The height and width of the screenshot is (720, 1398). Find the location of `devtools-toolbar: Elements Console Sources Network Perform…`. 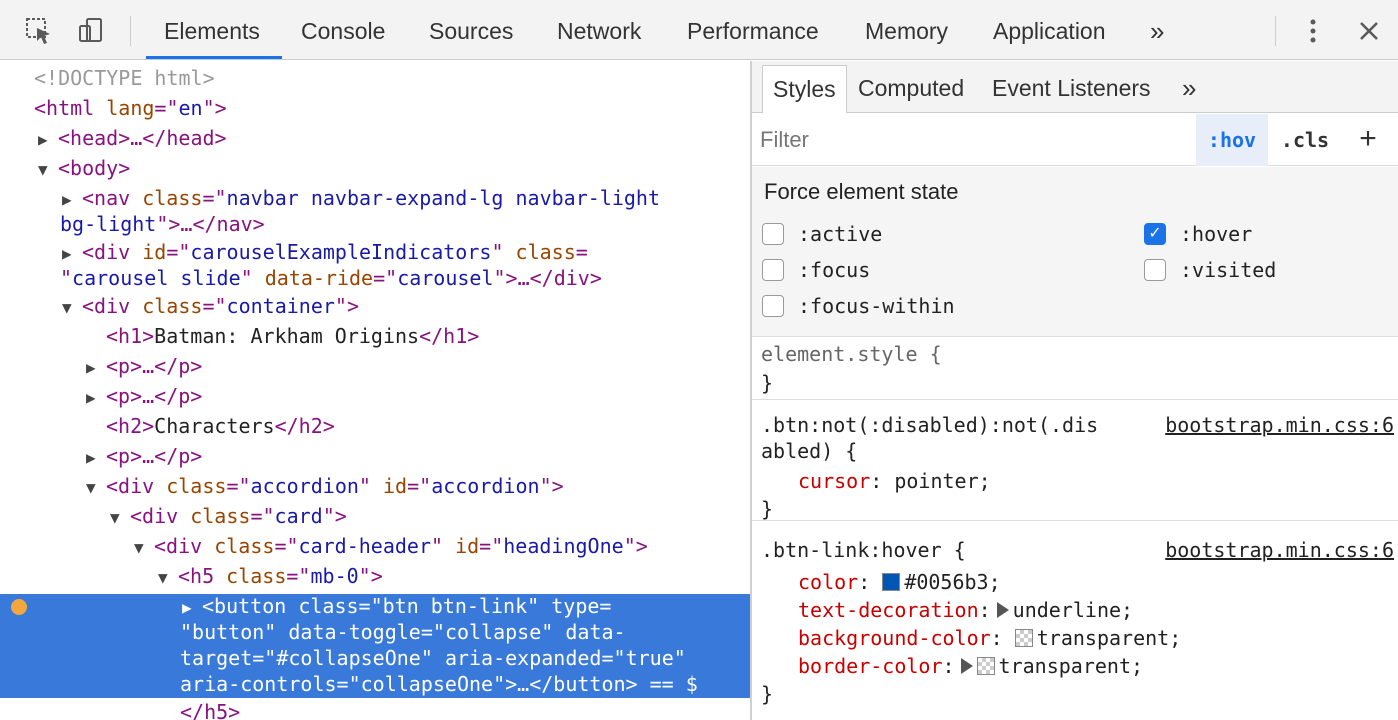

devtools-toolbar: Elements Console Sources Network Perform… is located at coordinates (699, 30).